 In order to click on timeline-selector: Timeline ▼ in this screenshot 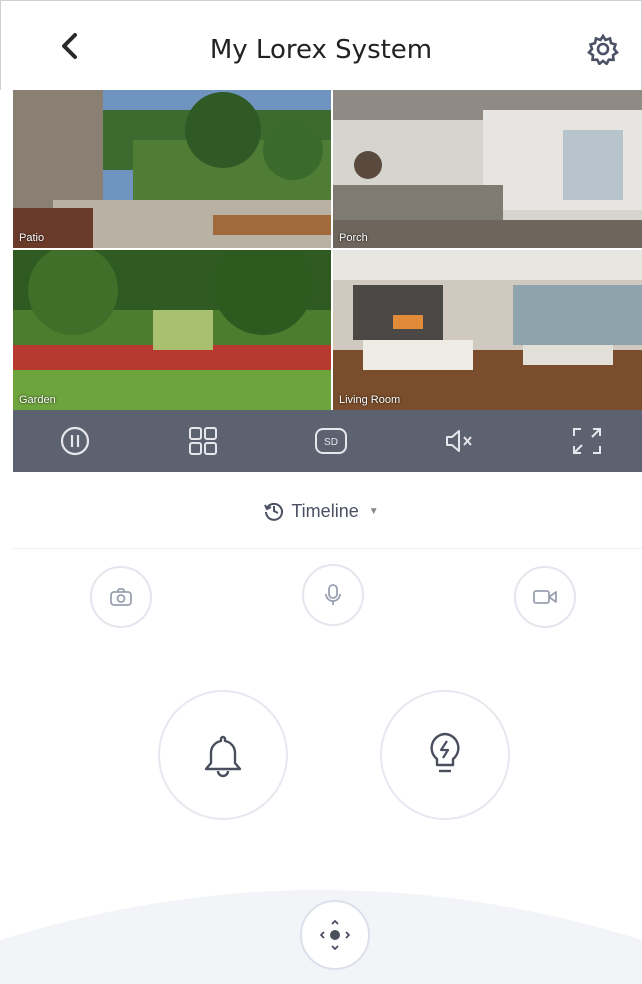, I will do `click(321, 511)`.